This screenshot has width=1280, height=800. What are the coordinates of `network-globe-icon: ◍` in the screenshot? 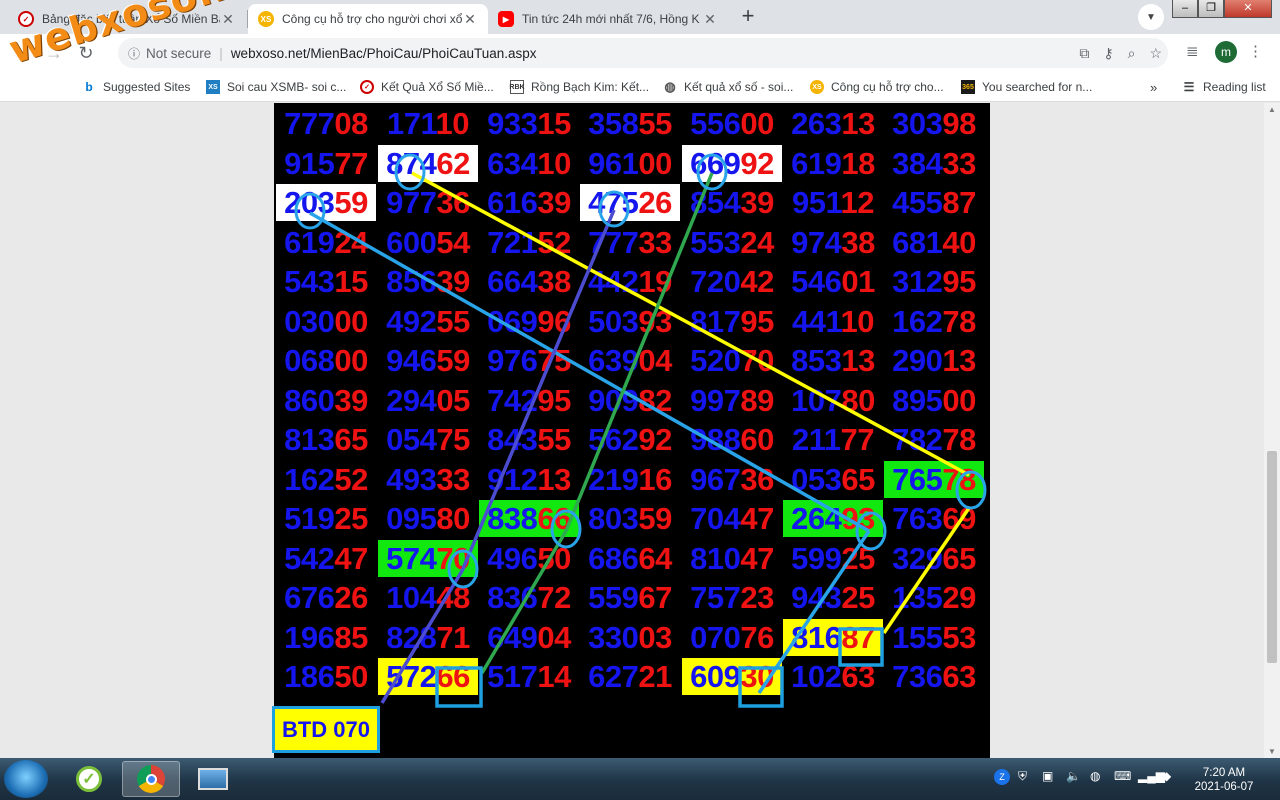 It's located at (1095, 776).